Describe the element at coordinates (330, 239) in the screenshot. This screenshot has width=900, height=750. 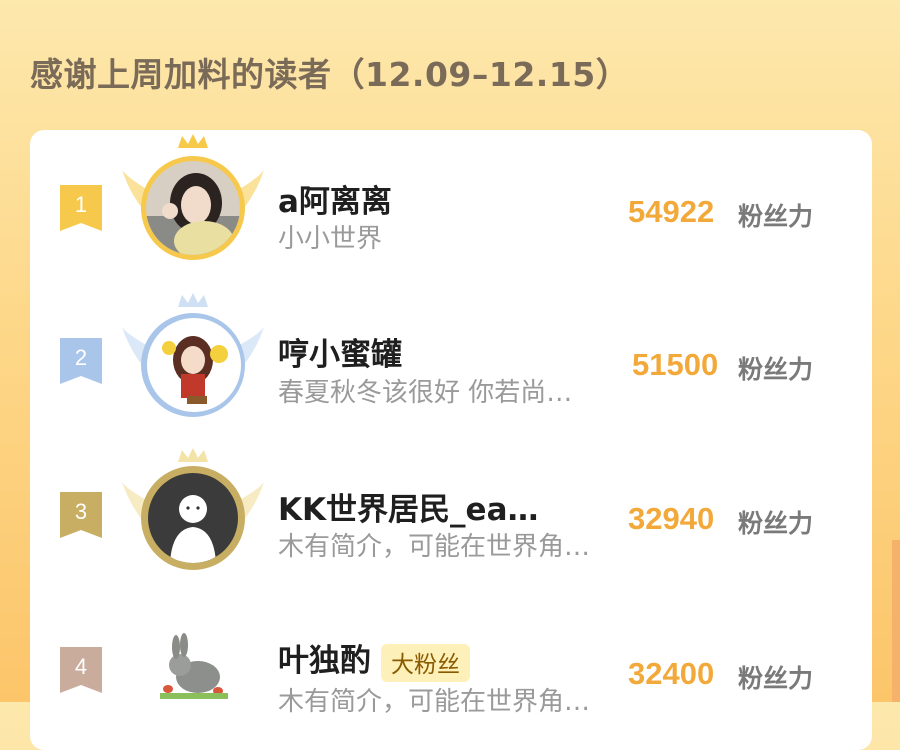
I see `reader-bio: 小小世界` at that location.